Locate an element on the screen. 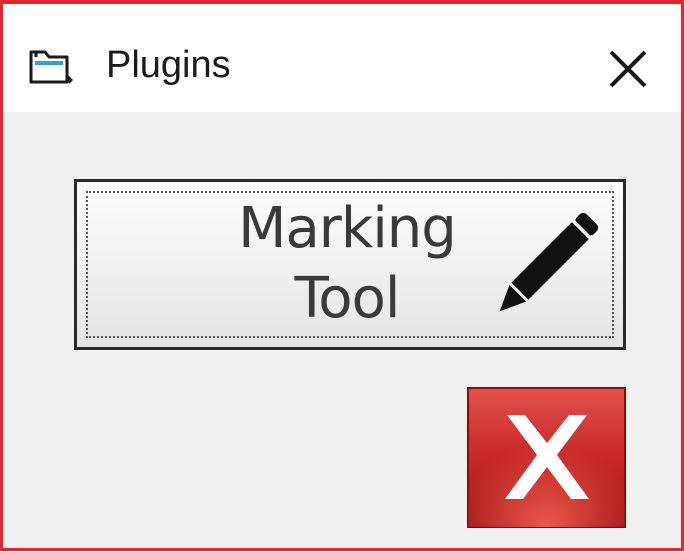  window-title: Plugins is located at coordinates (168, 65).